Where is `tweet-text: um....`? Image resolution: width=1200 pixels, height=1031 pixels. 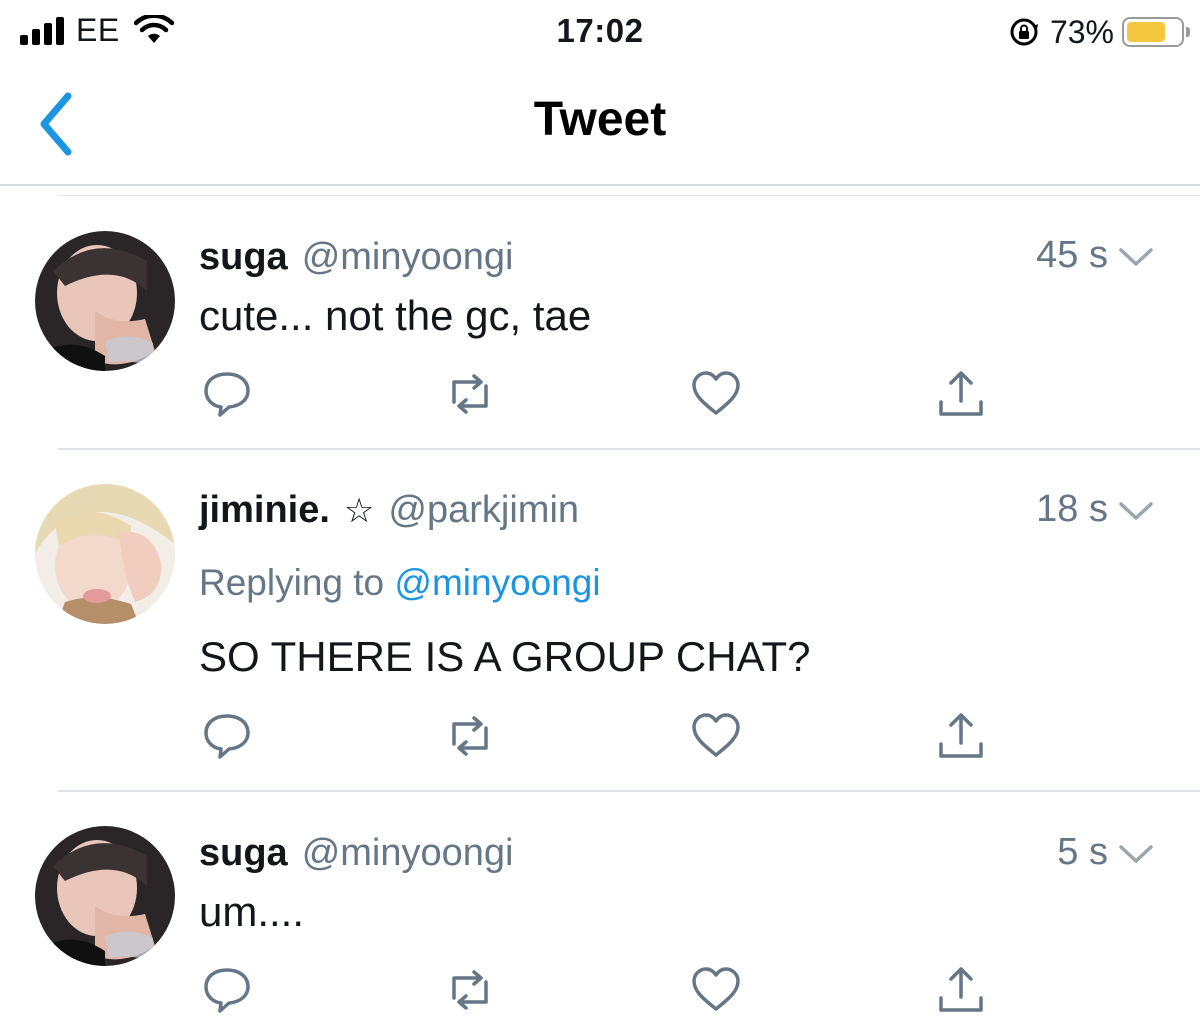 tweet-text: um.... is located at coordinates (252, 911).